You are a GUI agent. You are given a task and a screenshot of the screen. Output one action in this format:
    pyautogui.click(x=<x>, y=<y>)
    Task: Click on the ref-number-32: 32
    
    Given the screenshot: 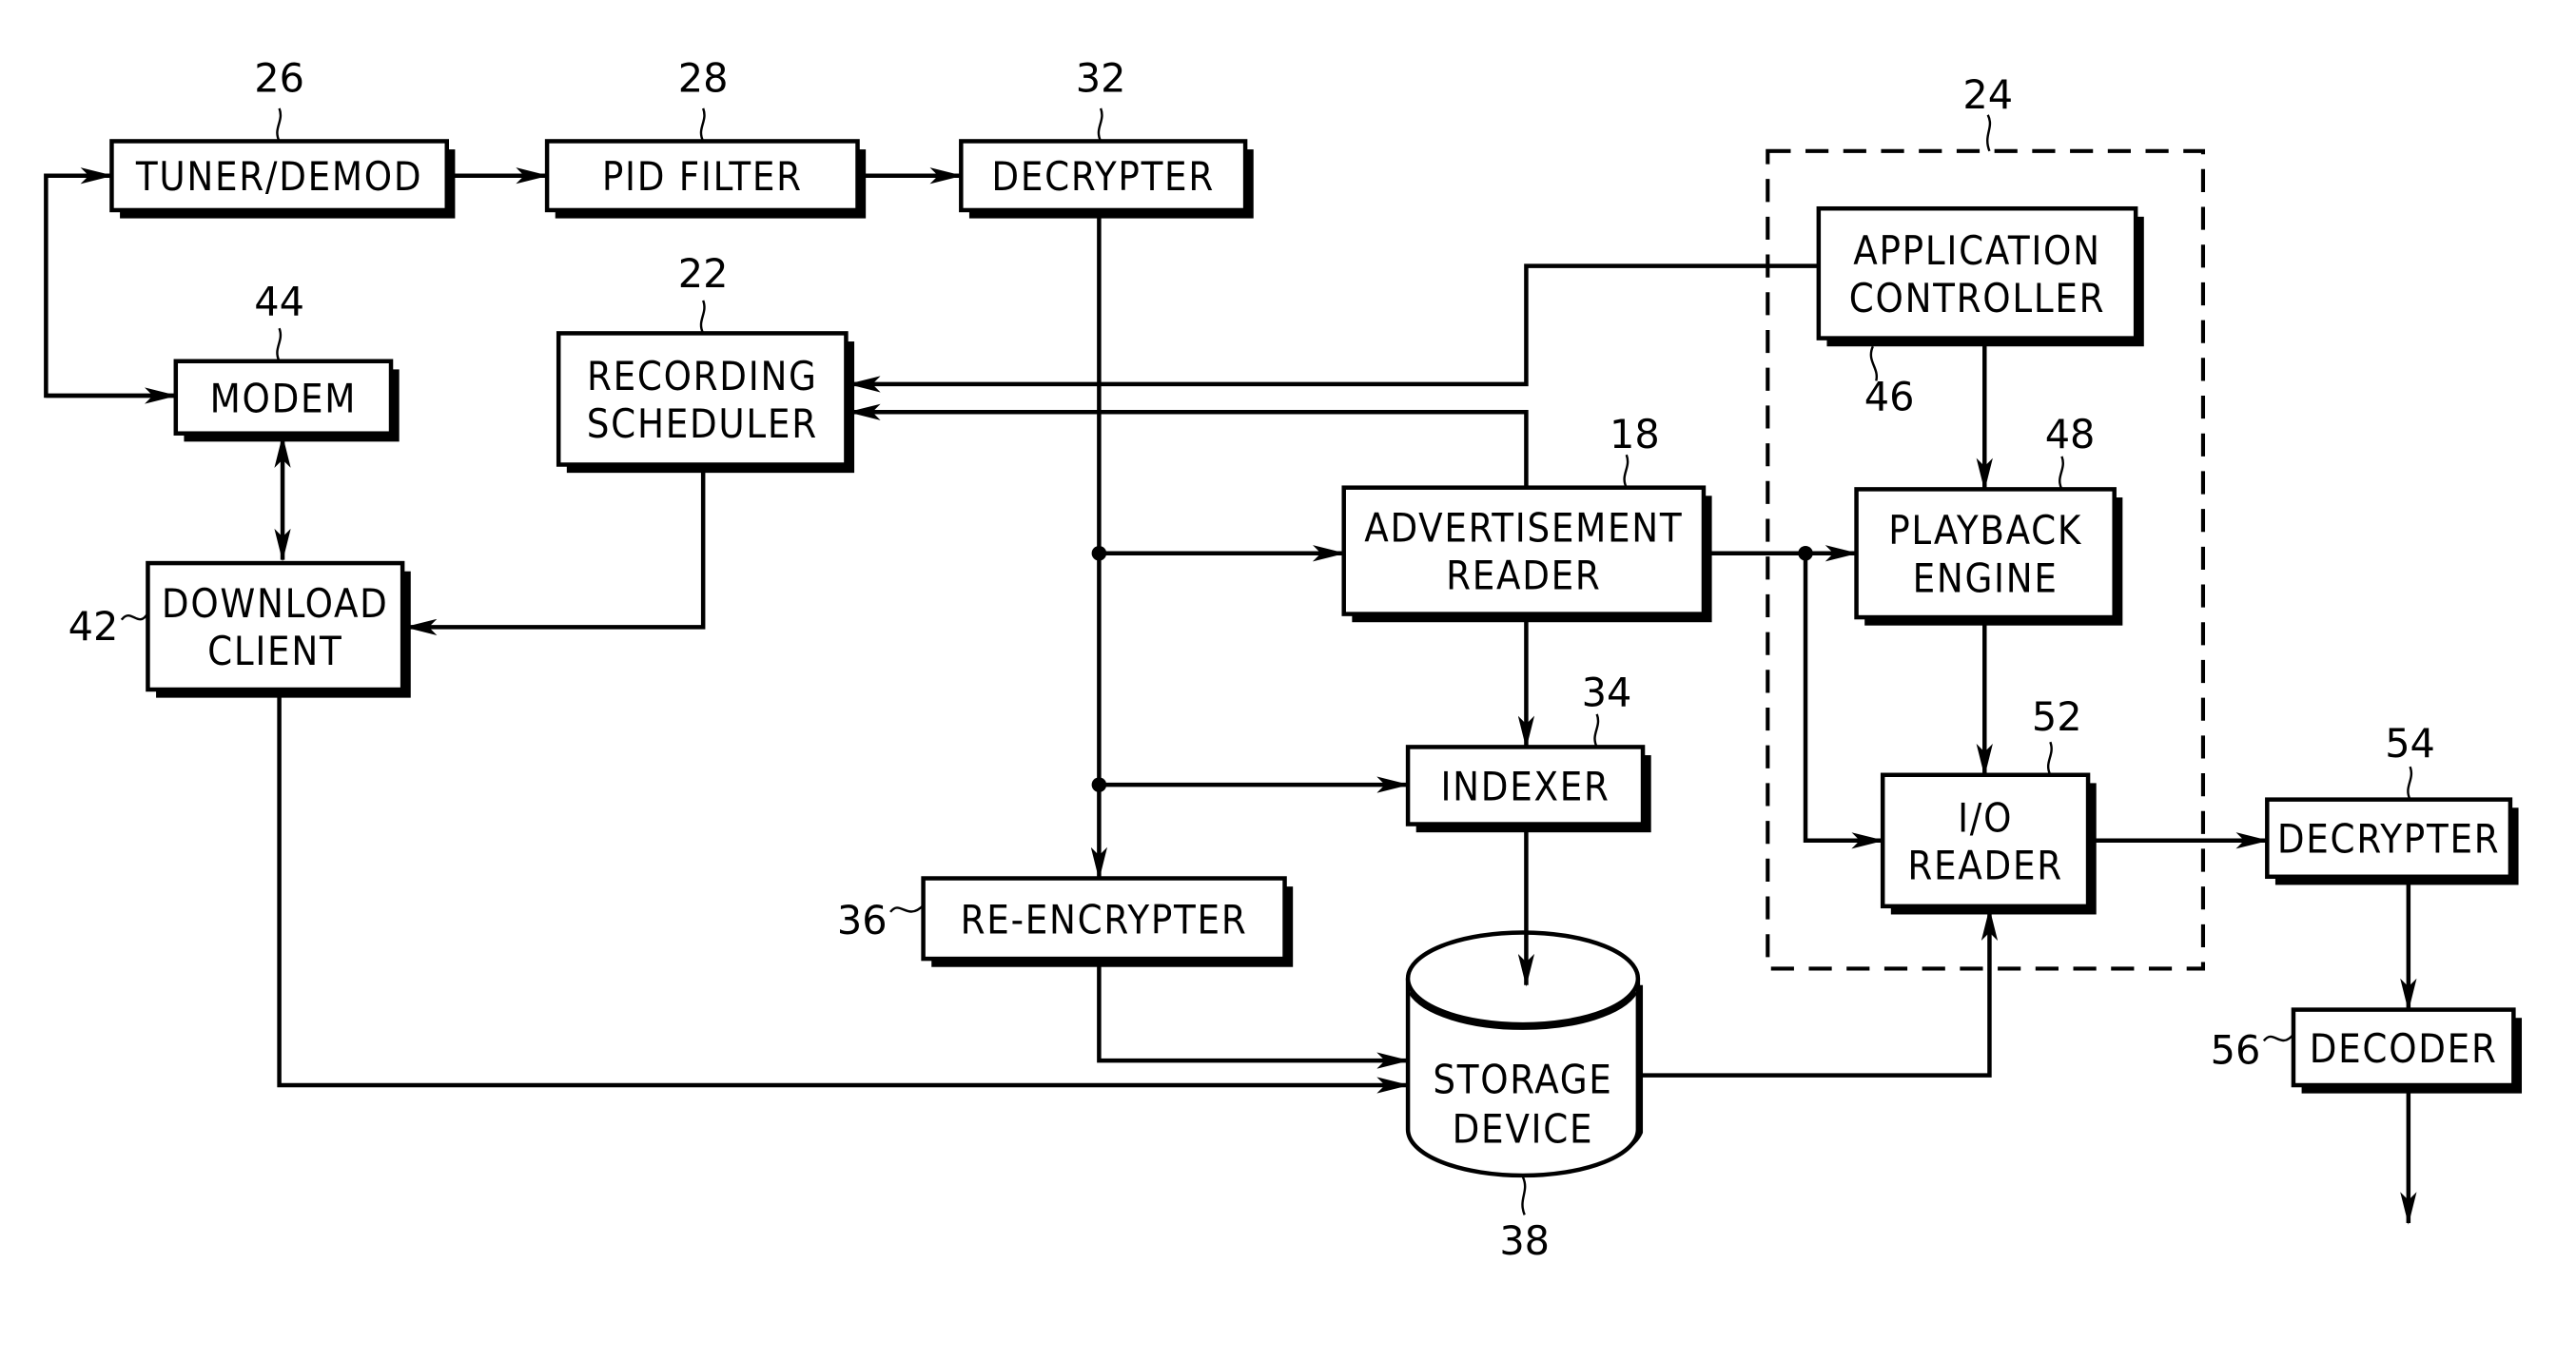 What is the action you would take?
    pyautogui.click(x=1101, y=79)
    